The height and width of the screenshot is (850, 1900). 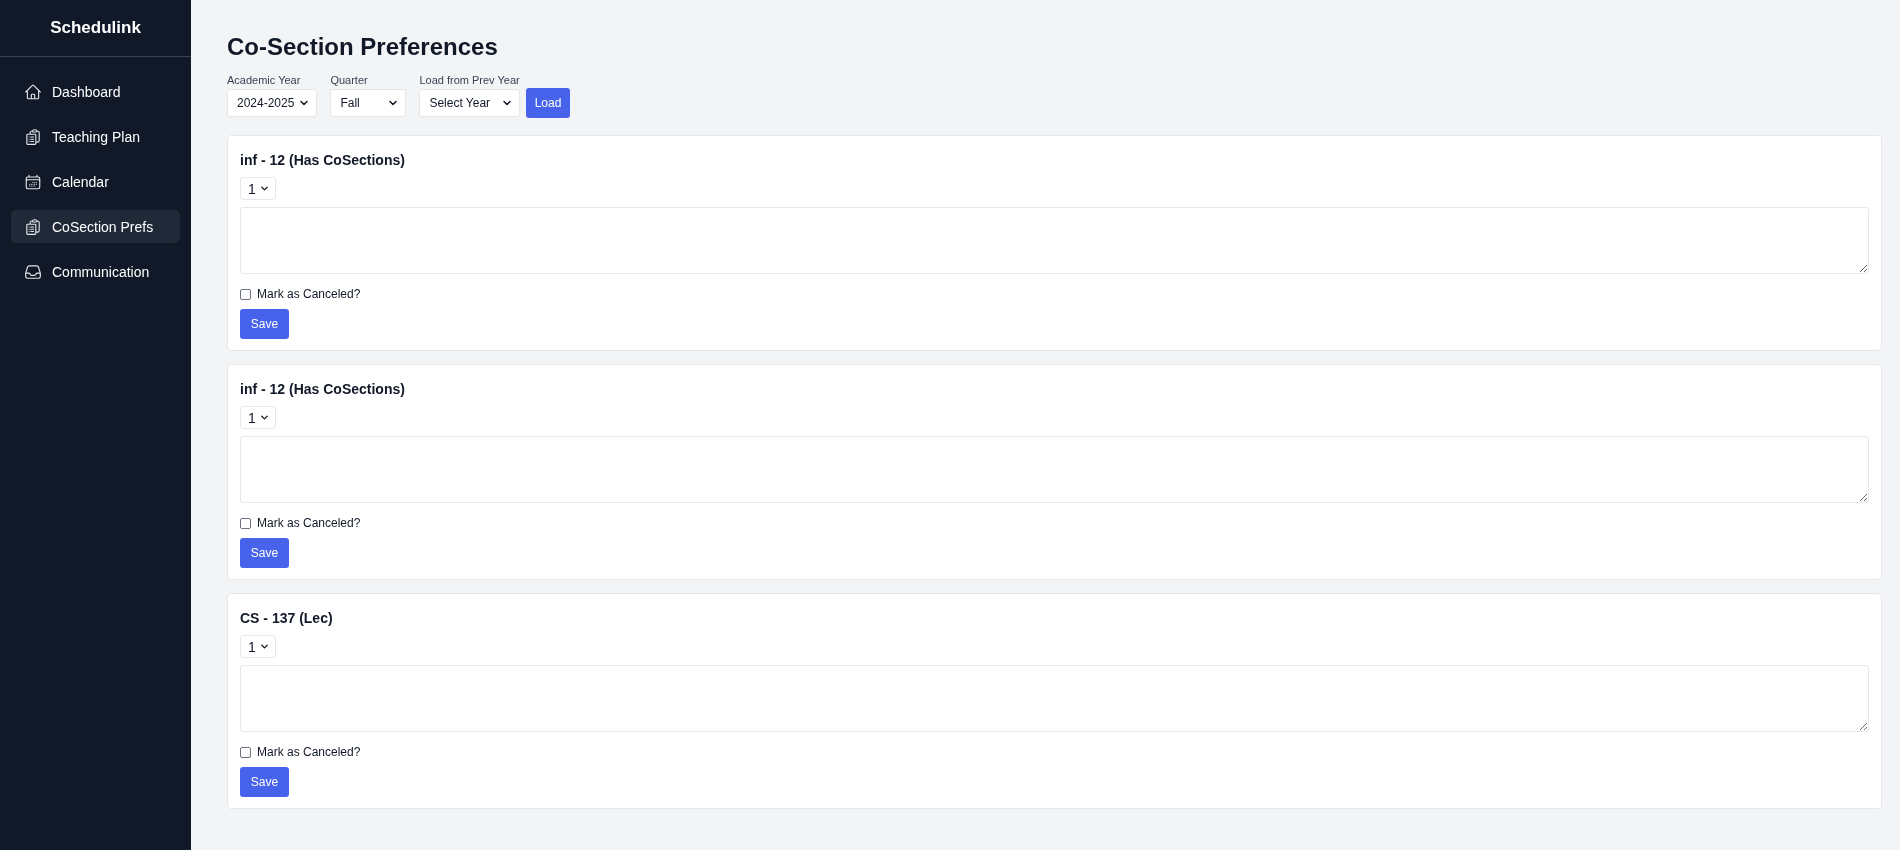 What do you see at coordinates (286, 618) in the screenshot?
I see `section-title: CS - 137 (Lec)` at bounding box center [286, 618].